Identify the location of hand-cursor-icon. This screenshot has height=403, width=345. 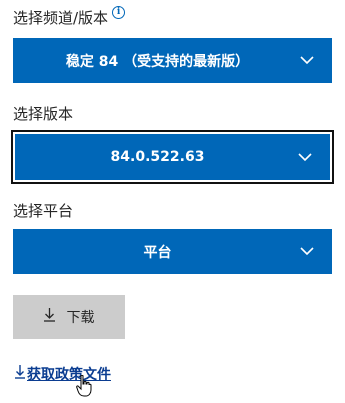
(84, 387).